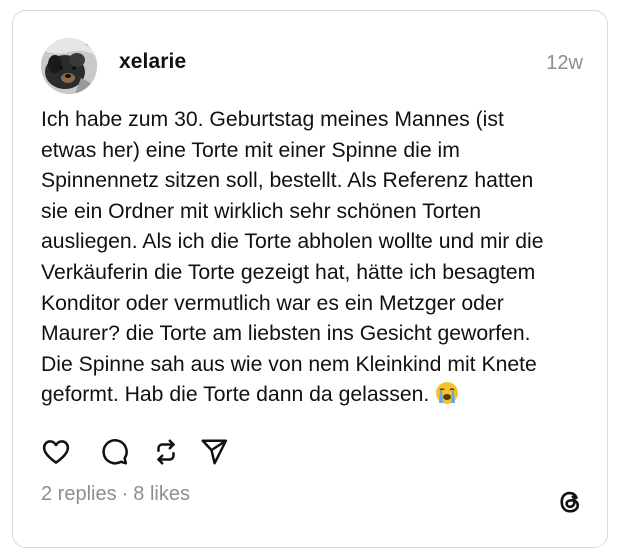 Image resolution: width=620 pixels, height=559 pixels. What do you see at coordinates (214, 452) in the screenshot?
I see `share-icon` at bounding box center [214, 452].